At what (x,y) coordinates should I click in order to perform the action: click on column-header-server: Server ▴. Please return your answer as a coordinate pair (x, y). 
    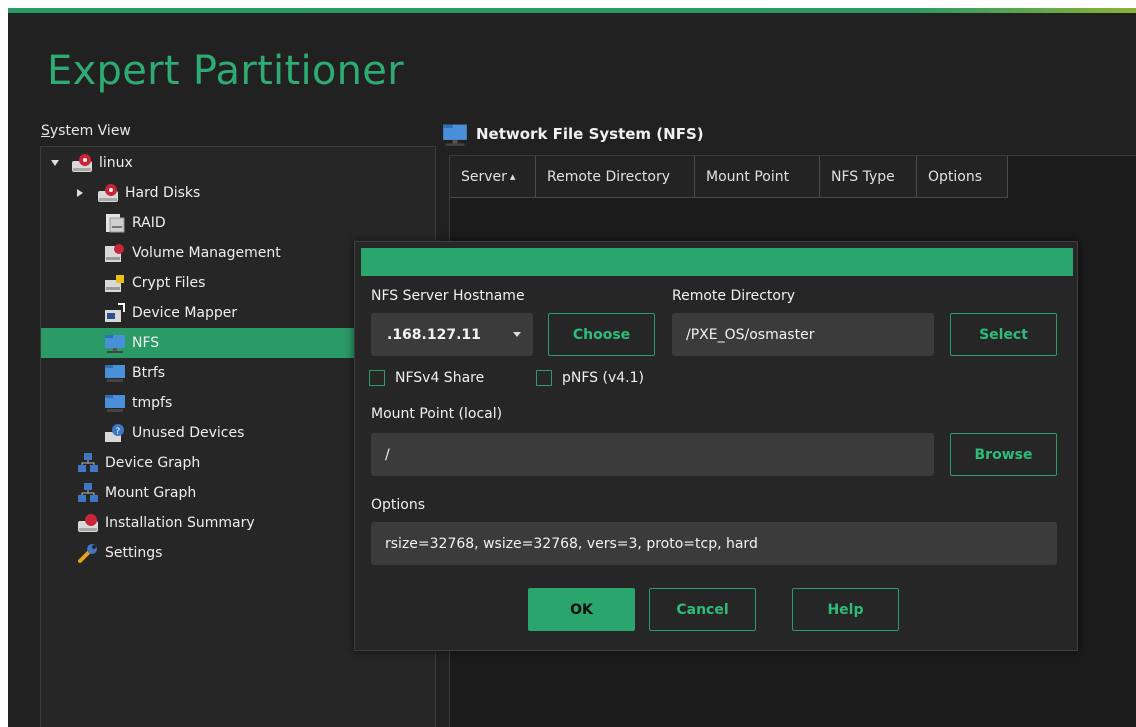
    Looking at the image, I should click on (493, 177).